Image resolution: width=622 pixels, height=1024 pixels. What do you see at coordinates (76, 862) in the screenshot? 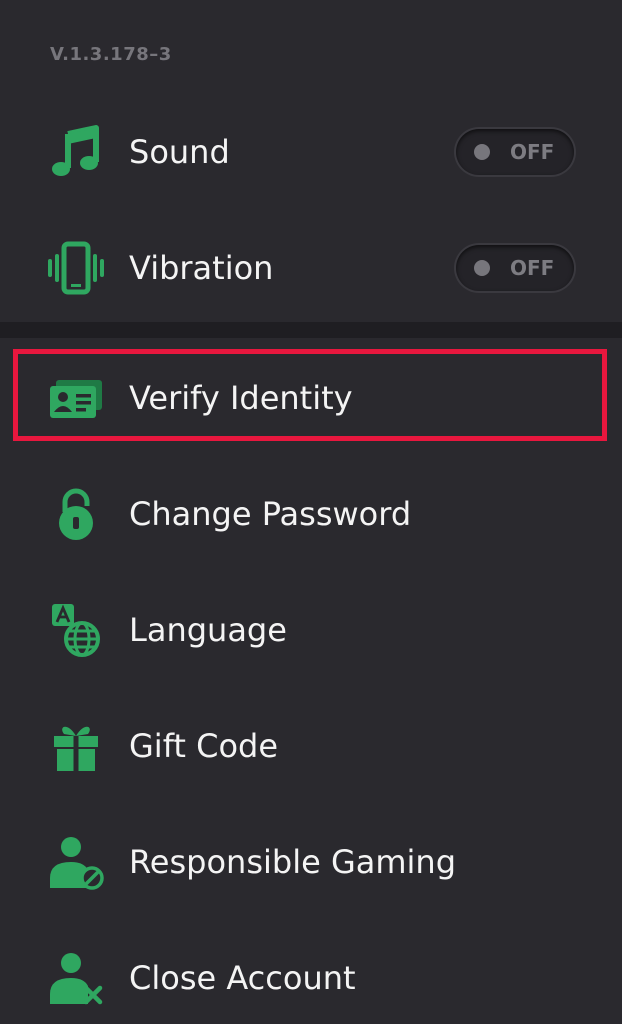
I see `user-block-icon` at bounding box center [76, 862].